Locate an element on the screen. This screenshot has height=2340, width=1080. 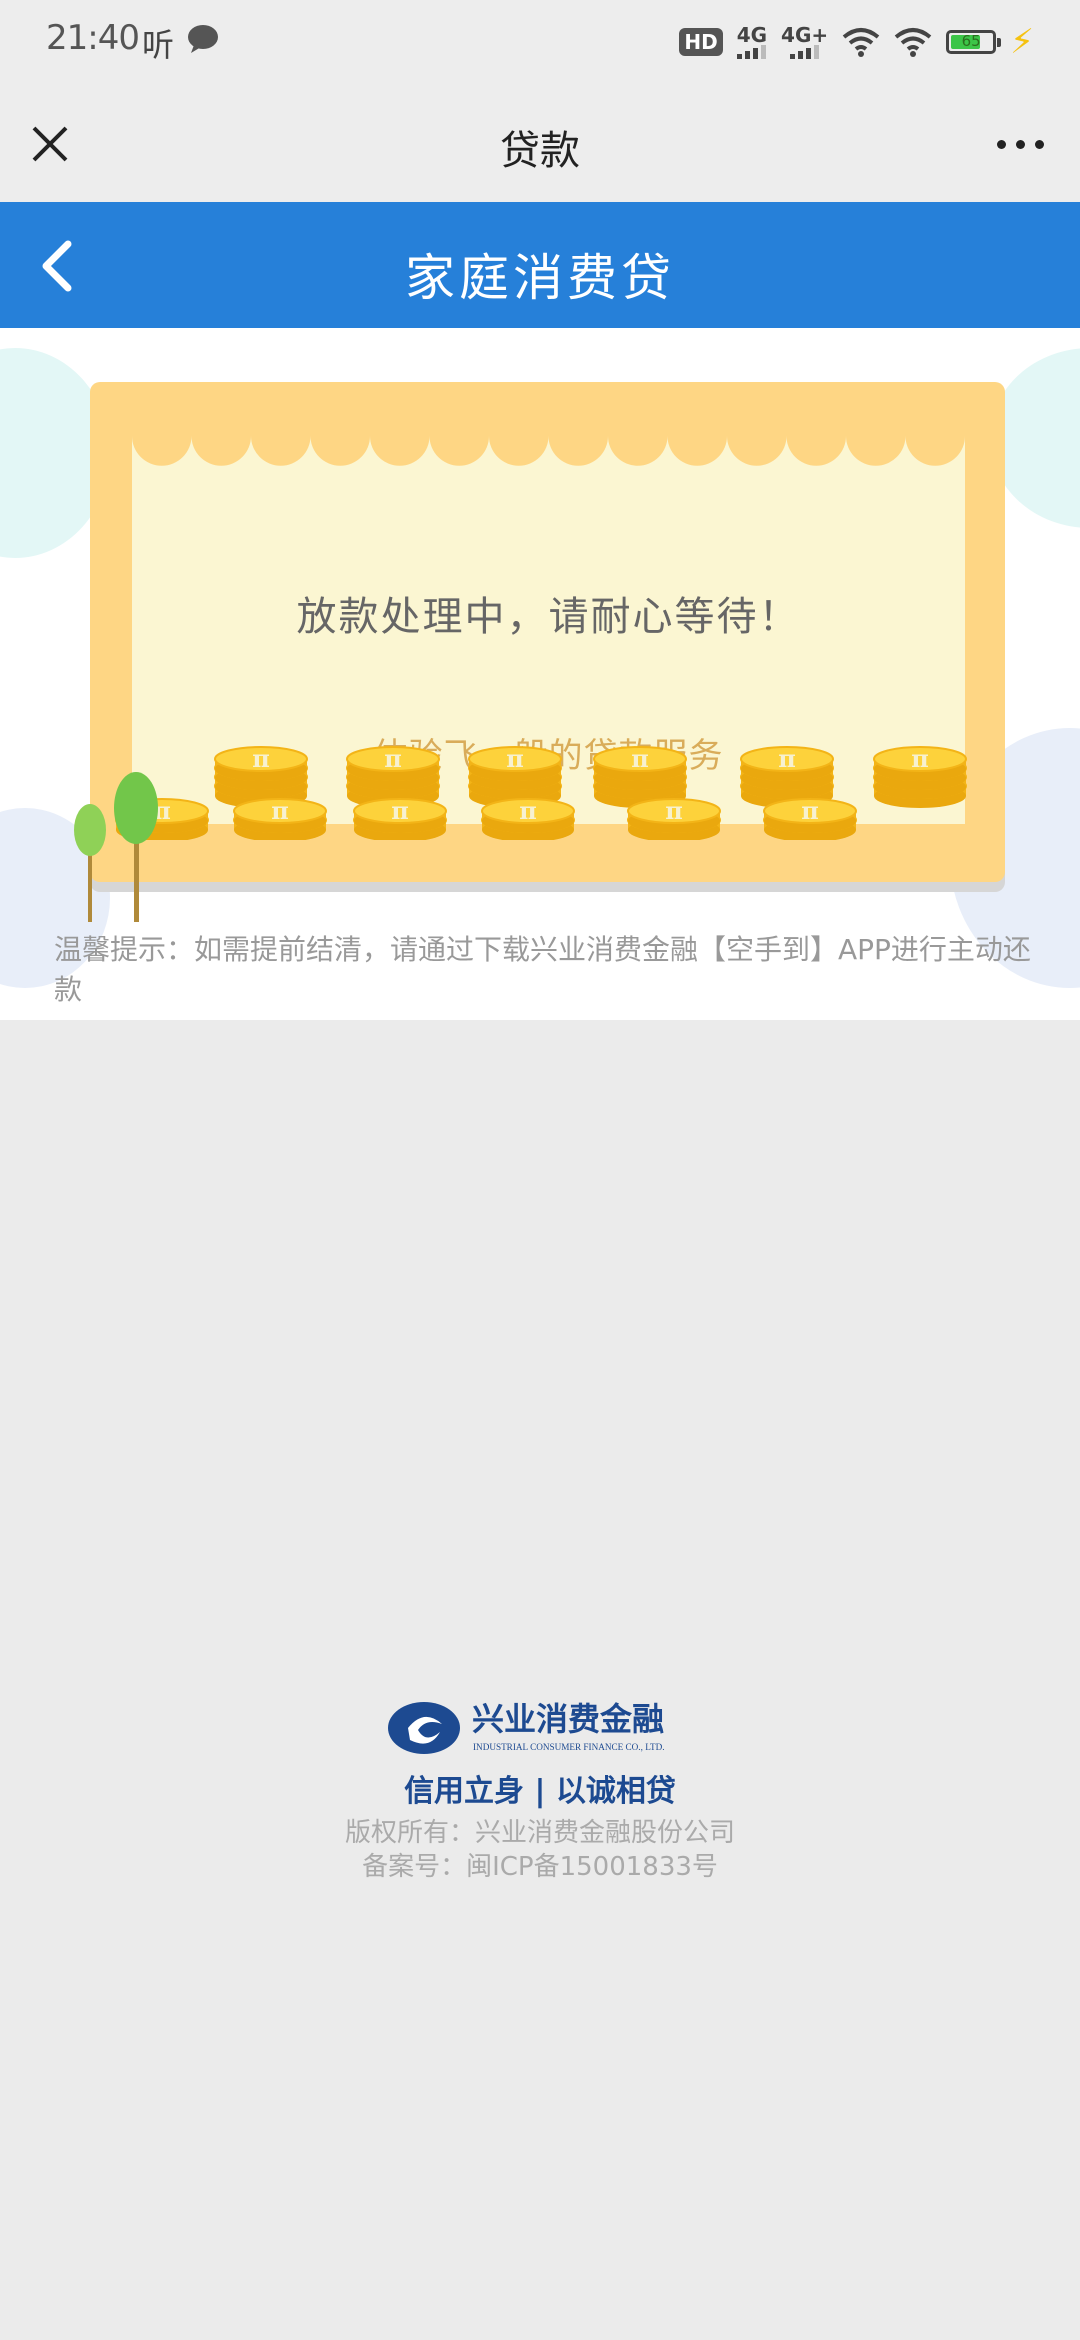
more-icon is located at coordinates (1020, 144).